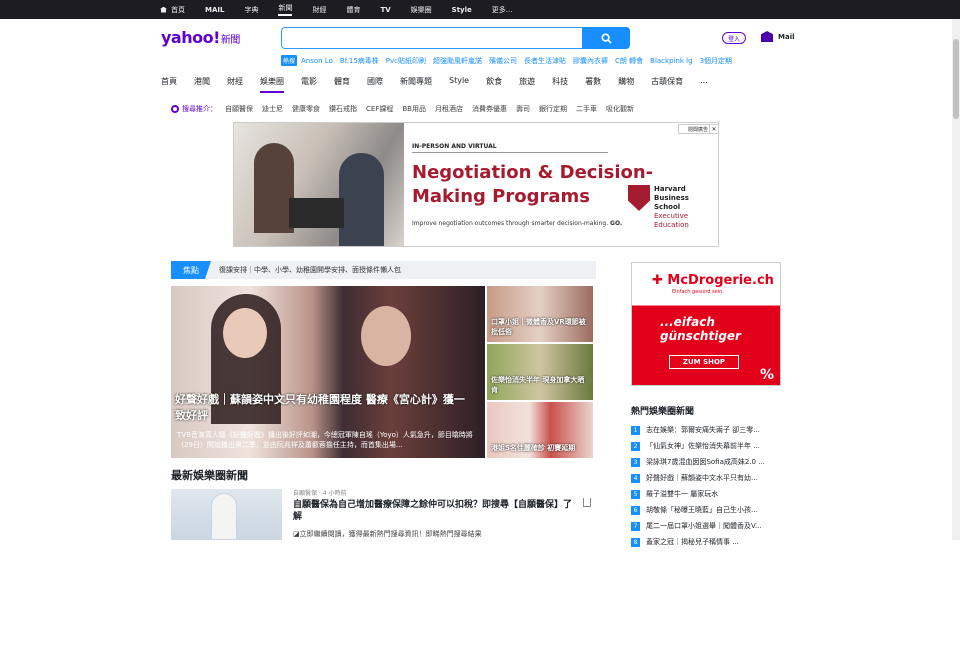 This screenshot has width=960, height=655. I want to click on feature-side-story: 佐樂怡消失半年 現身加拿大晒肯, so click(540, 372).